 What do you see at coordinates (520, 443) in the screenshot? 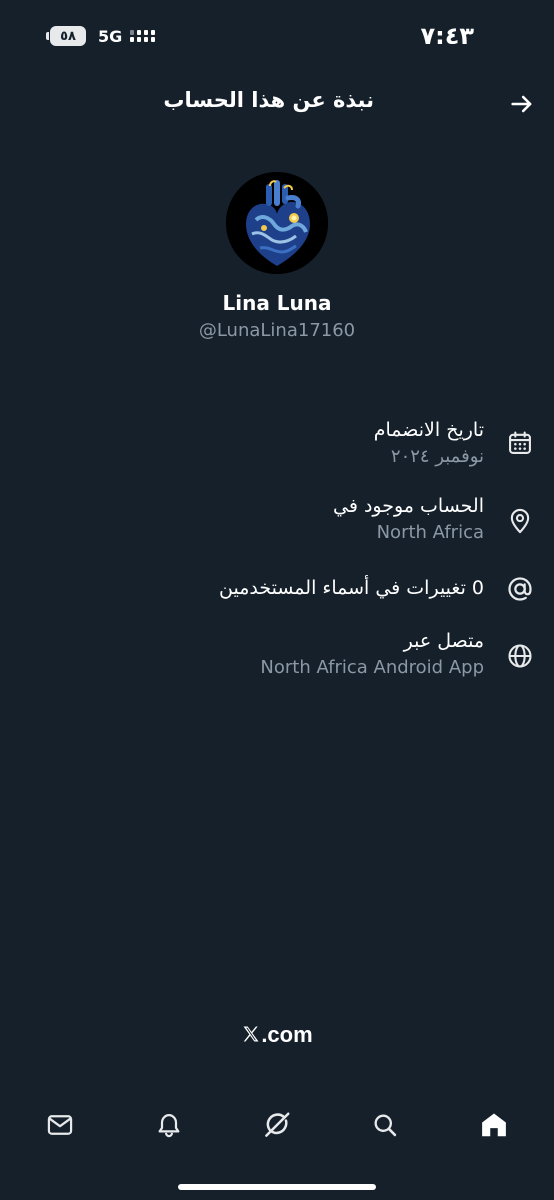
I see `calendar-icon` at bounding box center [520, 443].